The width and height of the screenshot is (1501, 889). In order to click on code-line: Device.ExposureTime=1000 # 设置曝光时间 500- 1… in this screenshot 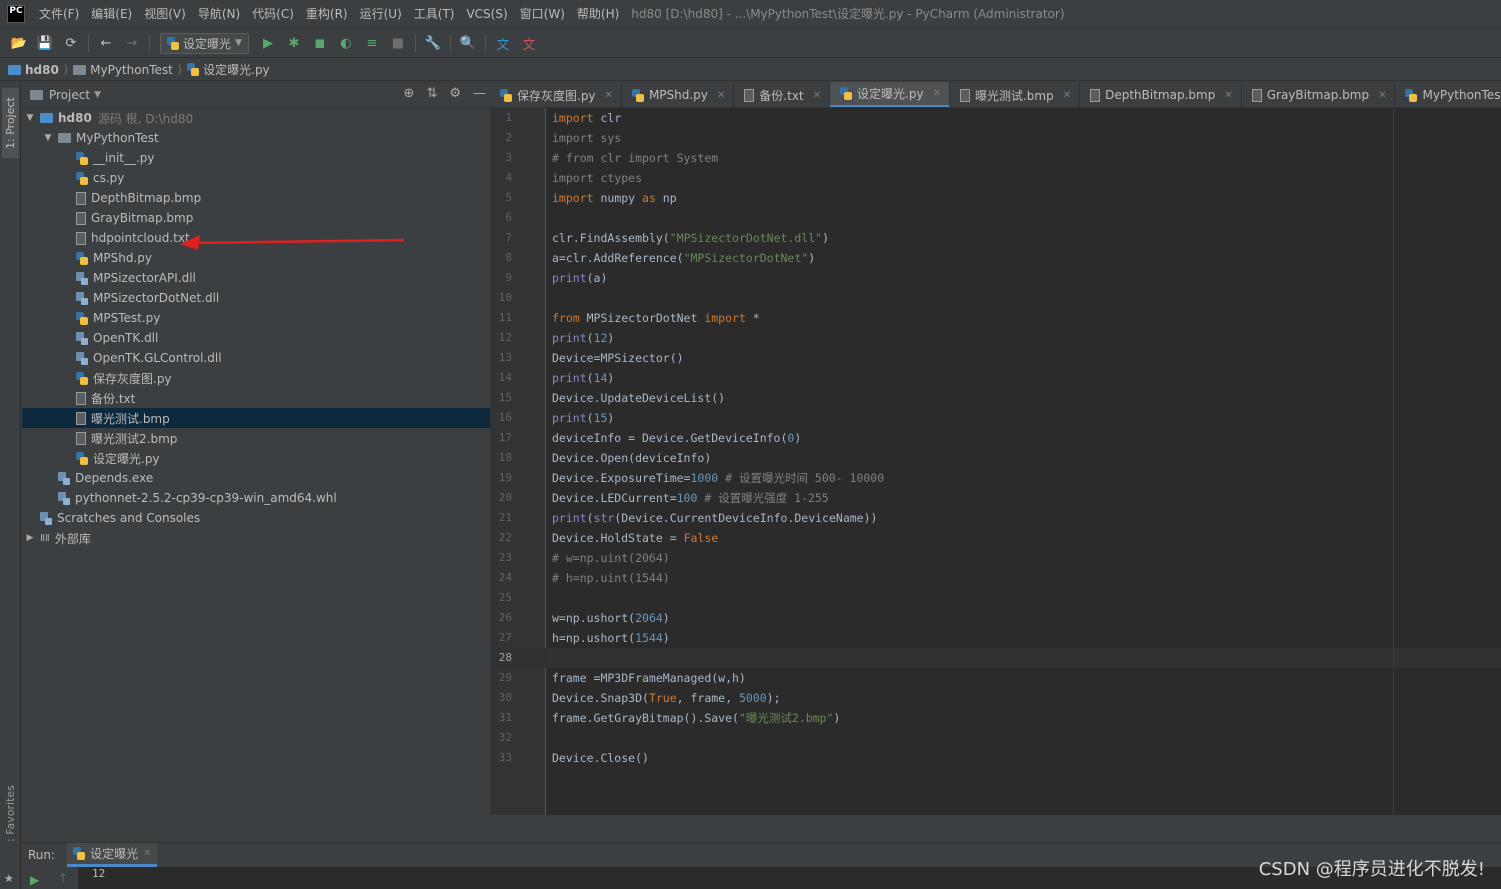, I will do `click(1024, 478)`.